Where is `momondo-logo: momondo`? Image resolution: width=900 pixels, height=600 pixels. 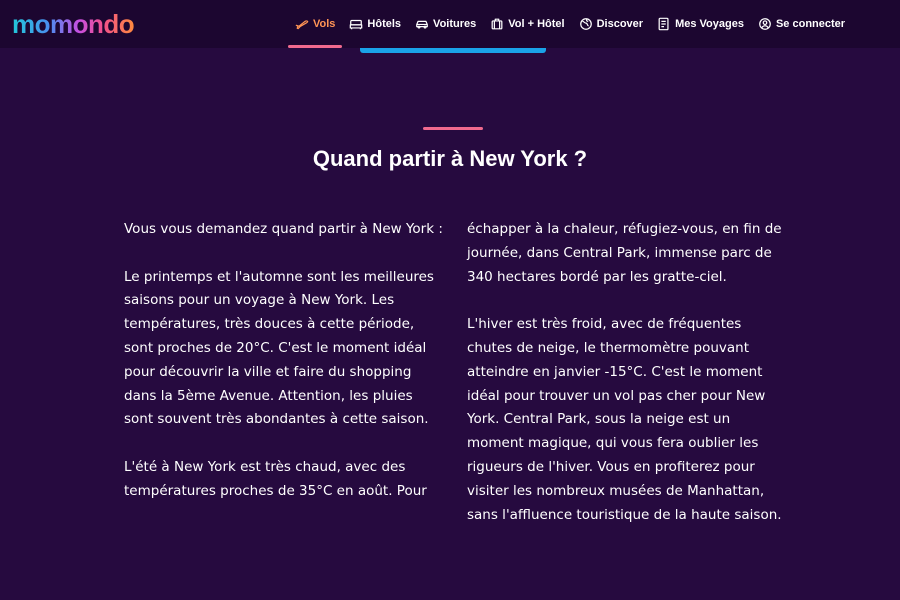 momondo-logo: momondo is located at coordinates (73, 24).